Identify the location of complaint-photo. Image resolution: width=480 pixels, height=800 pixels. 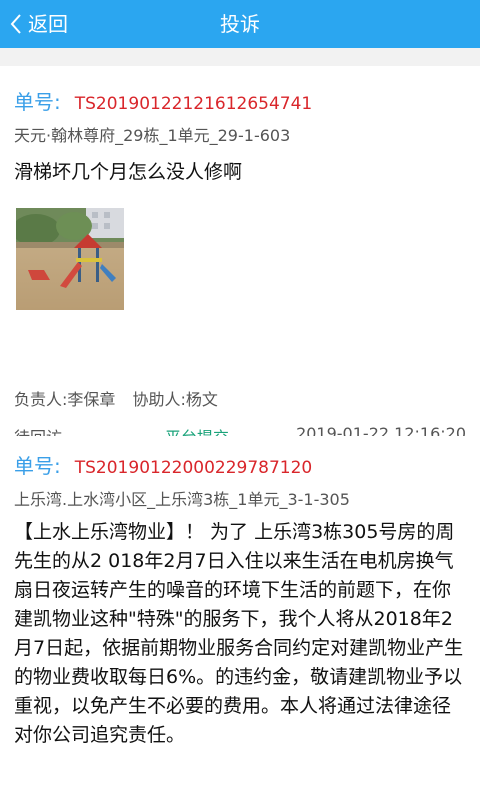
(70, 259).